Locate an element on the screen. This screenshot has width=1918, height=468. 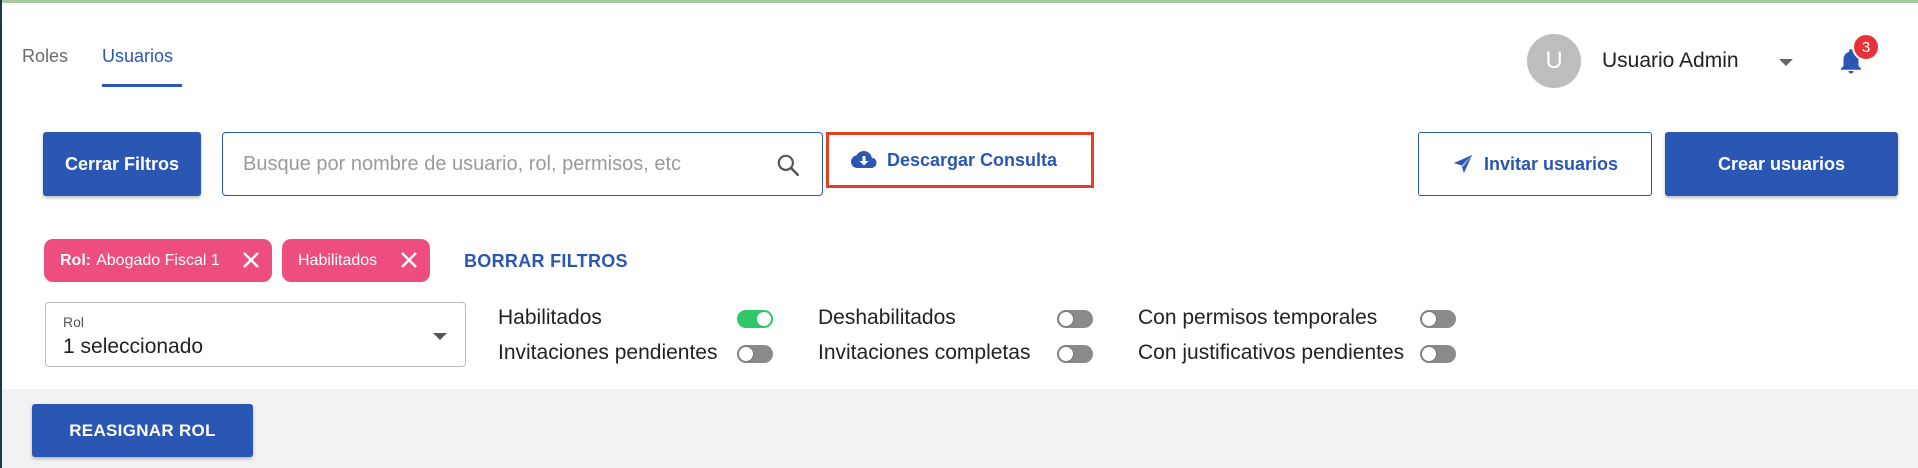
chip-label: Habilitados is located at coordinates (338, 260).